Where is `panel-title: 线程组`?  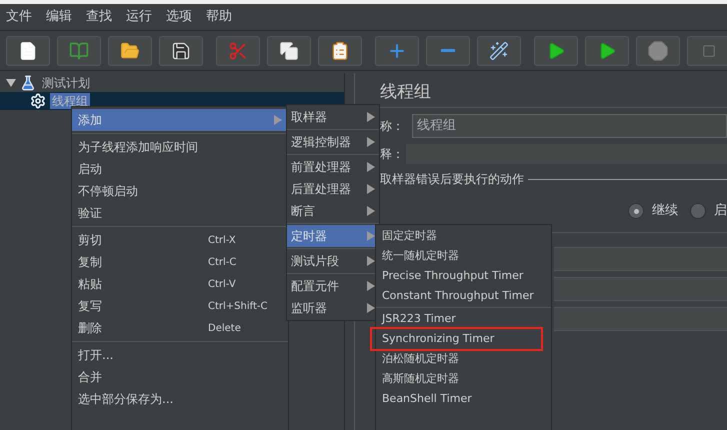
panel-title: 线程组 is located at coordinates (406, 92).